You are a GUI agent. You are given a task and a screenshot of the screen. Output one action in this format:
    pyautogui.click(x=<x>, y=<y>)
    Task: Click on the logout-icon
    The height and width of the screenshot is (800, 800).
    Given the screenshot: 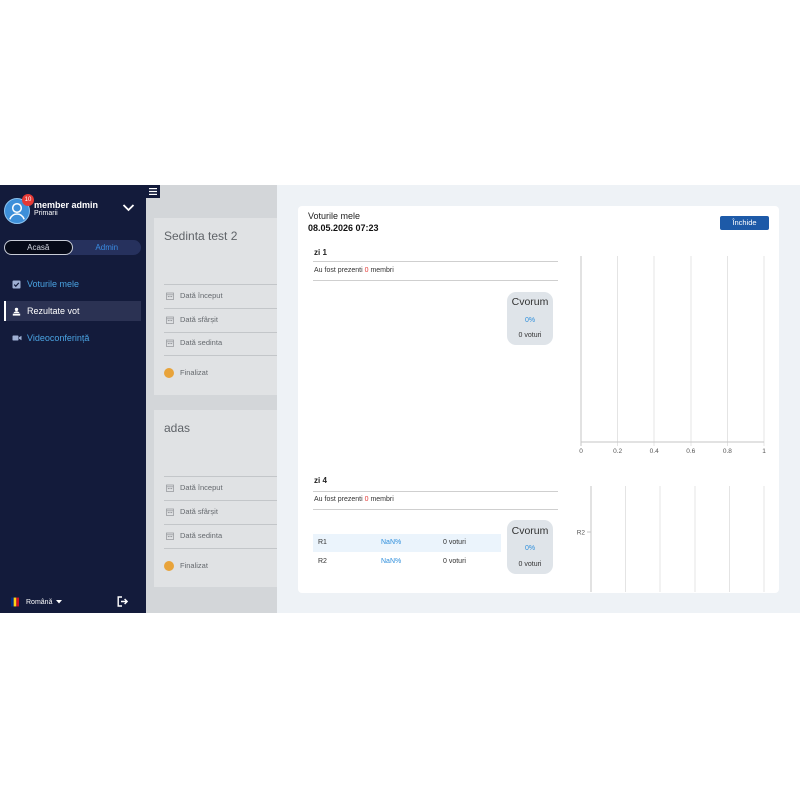 What is the action you would take?
    pyautogui.click(x=122, y=601)
    